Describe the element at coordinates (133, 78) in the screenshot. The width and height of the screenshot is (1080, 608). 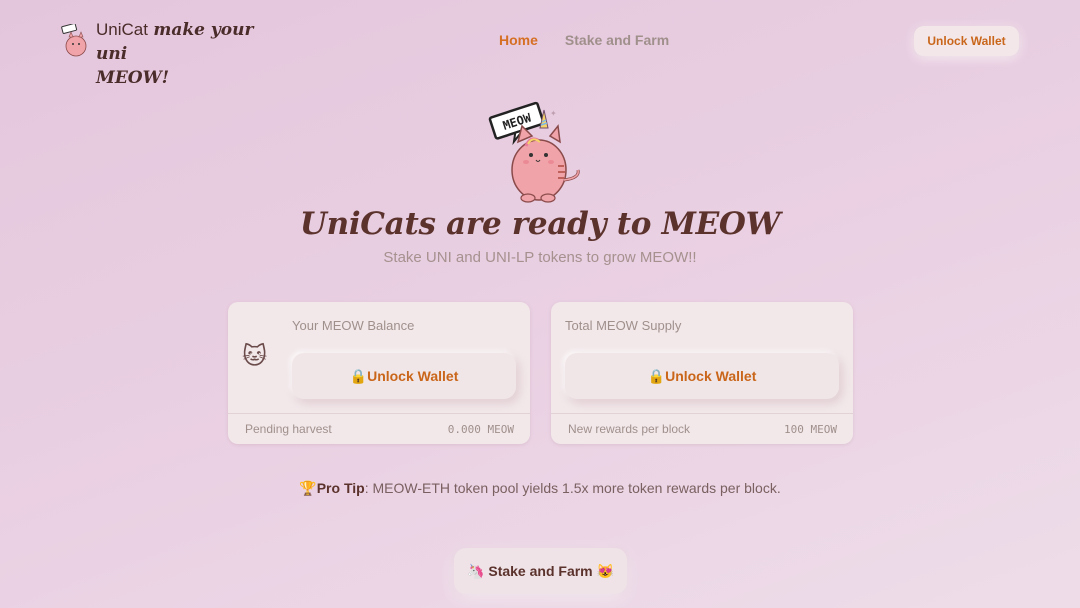
I see `tagline-part2: MEOW!` at that location.